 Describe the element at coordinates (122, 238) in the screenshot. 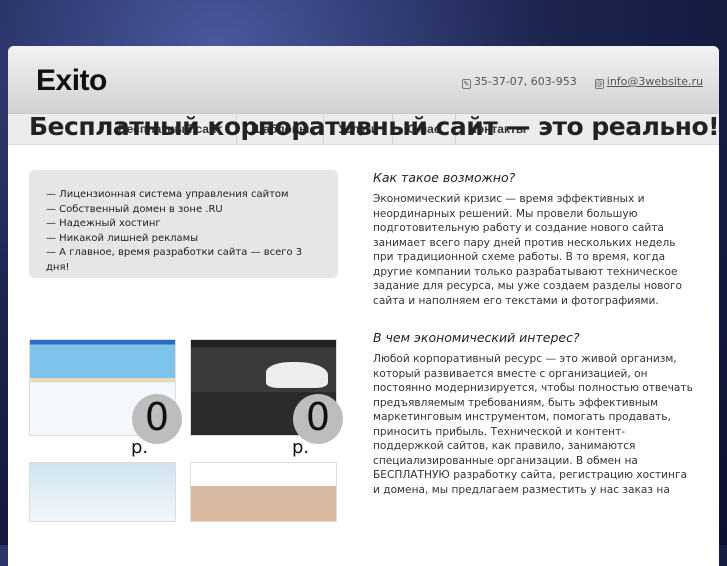

I see `feature-item: — Никакой лишней рекламы` at that location.